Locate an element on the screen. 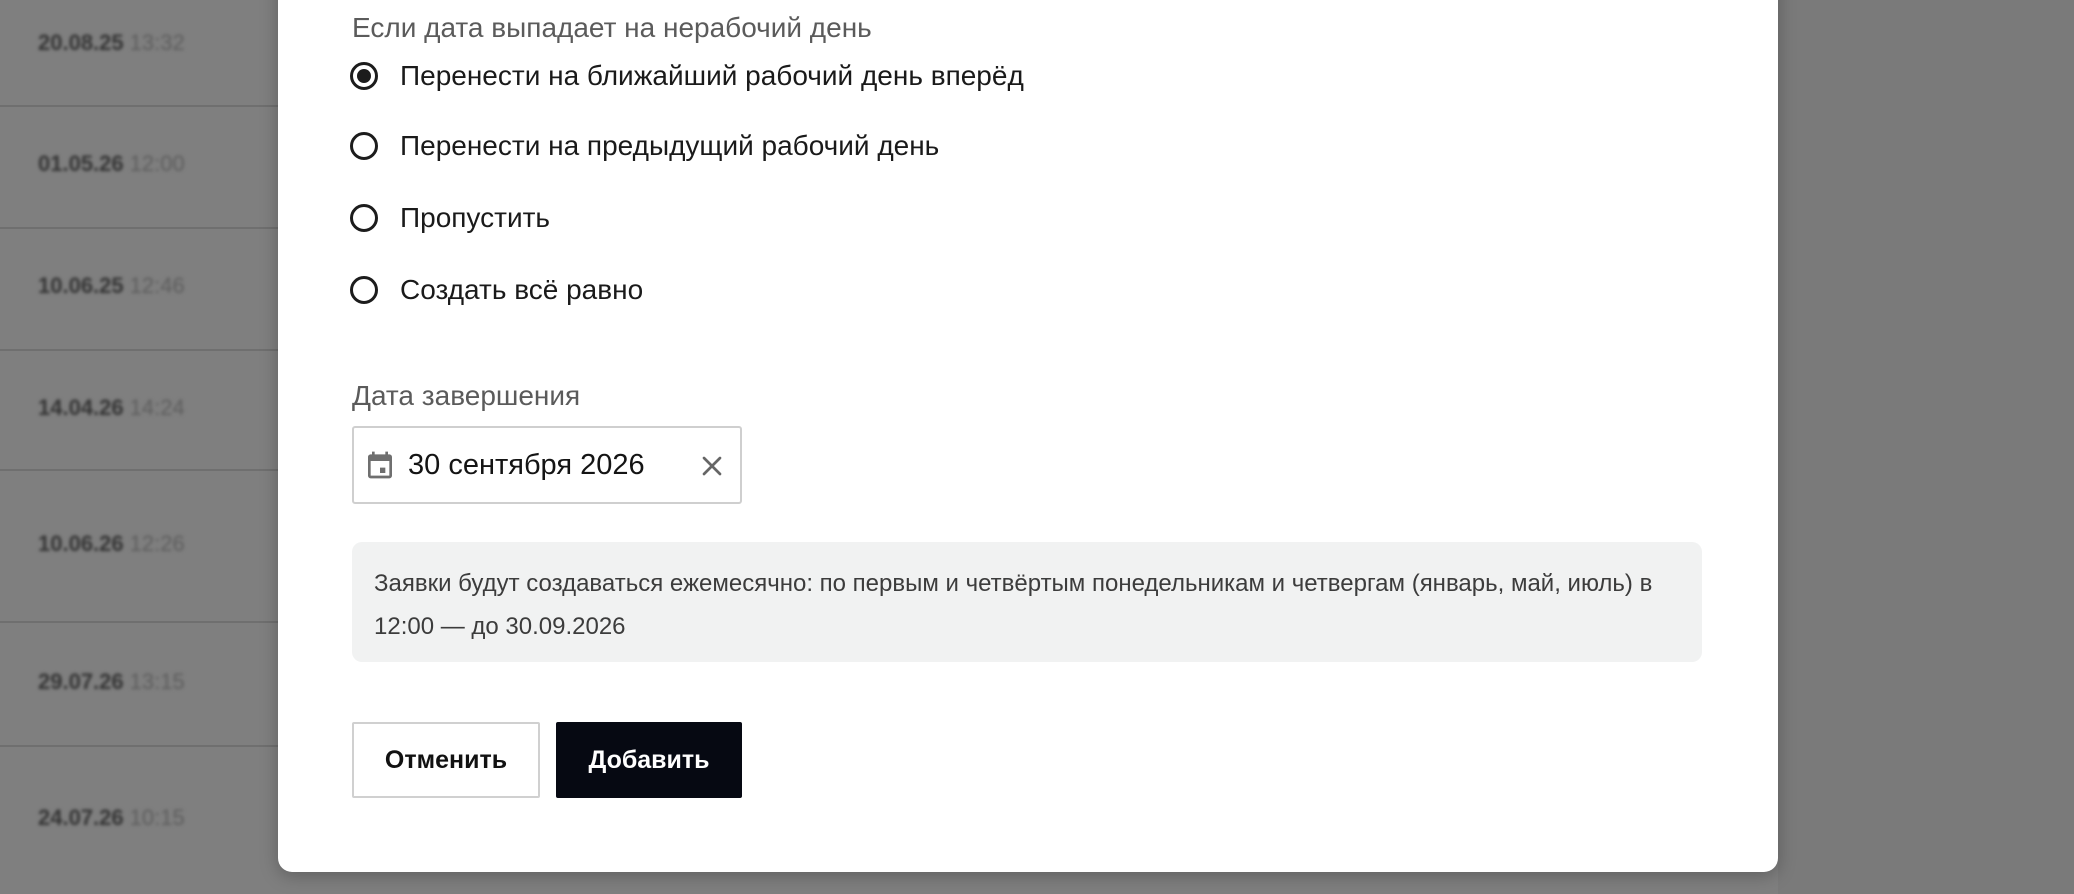  option-skip: Пропустить is located at coordinates (450, 218).